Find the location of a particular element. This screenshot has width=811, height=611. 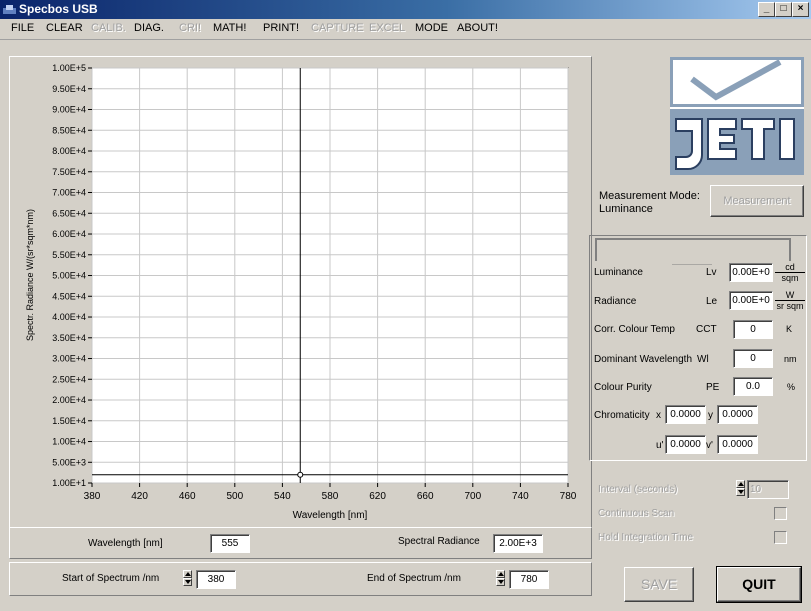

menu-clear: CLEAR is located at coordinates (64, 28).